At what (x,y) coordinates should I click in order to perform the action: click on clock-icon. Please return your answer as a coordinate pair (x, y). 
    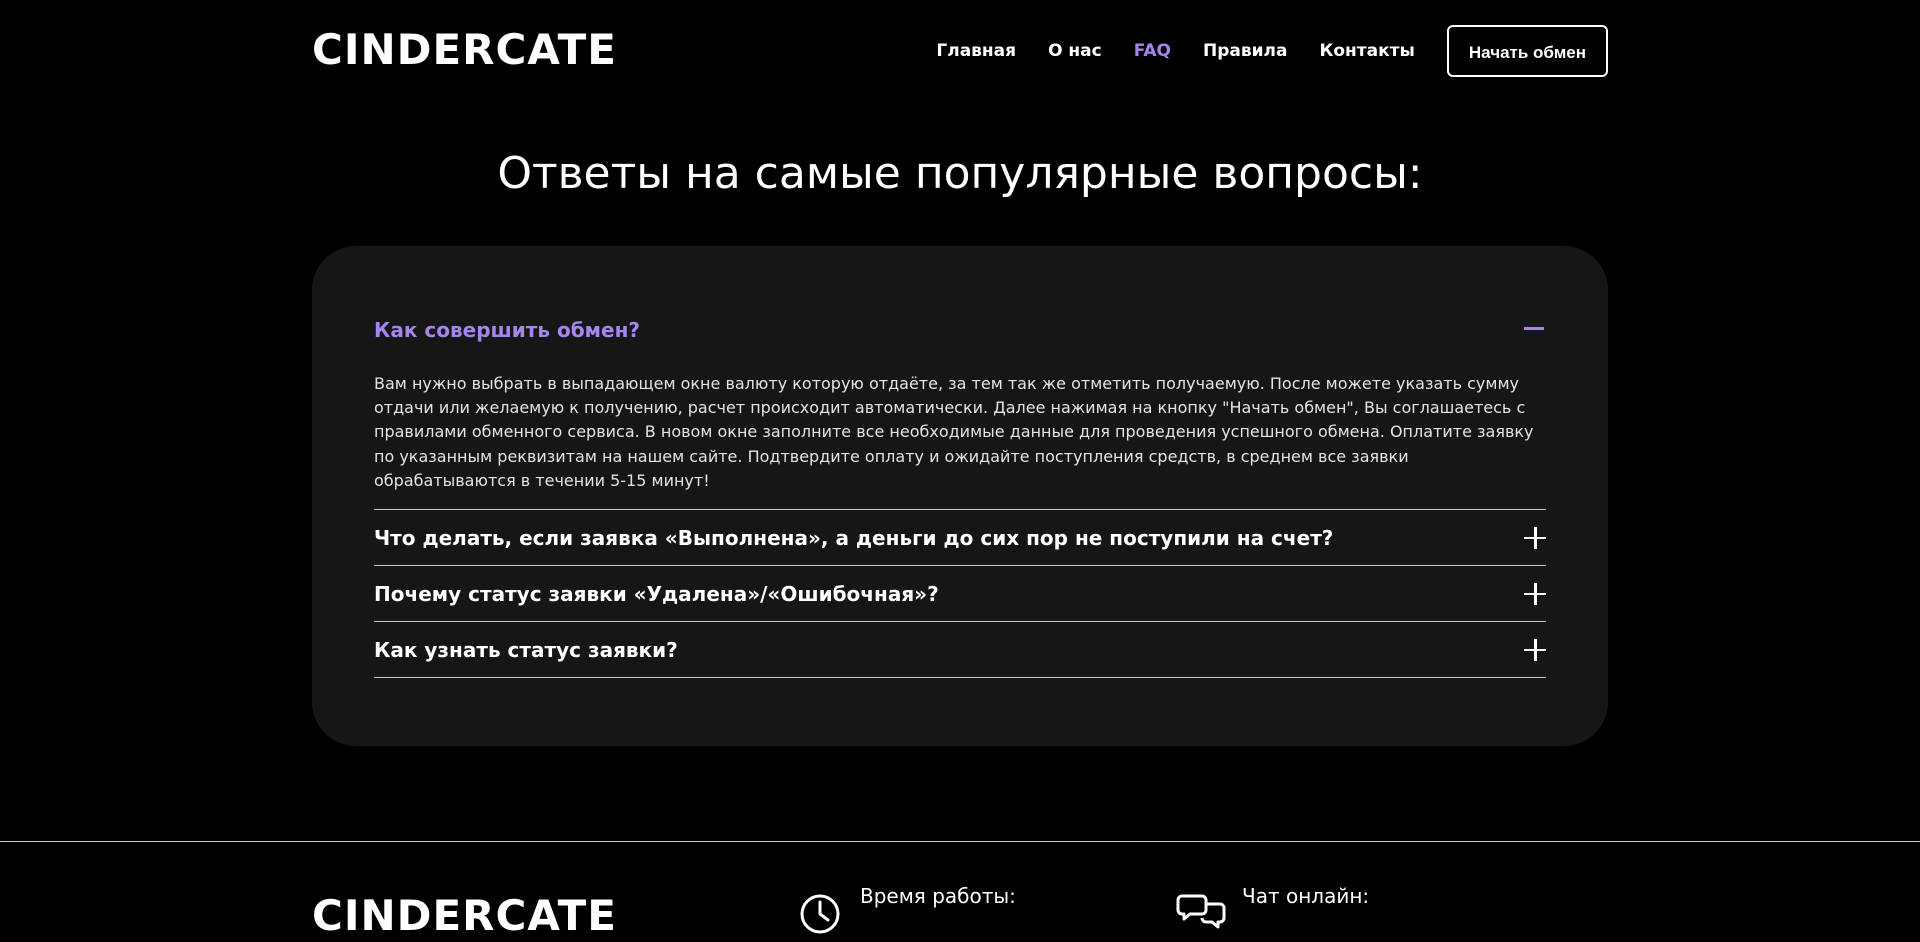
    Looking at the image, I should click on (820, 914).